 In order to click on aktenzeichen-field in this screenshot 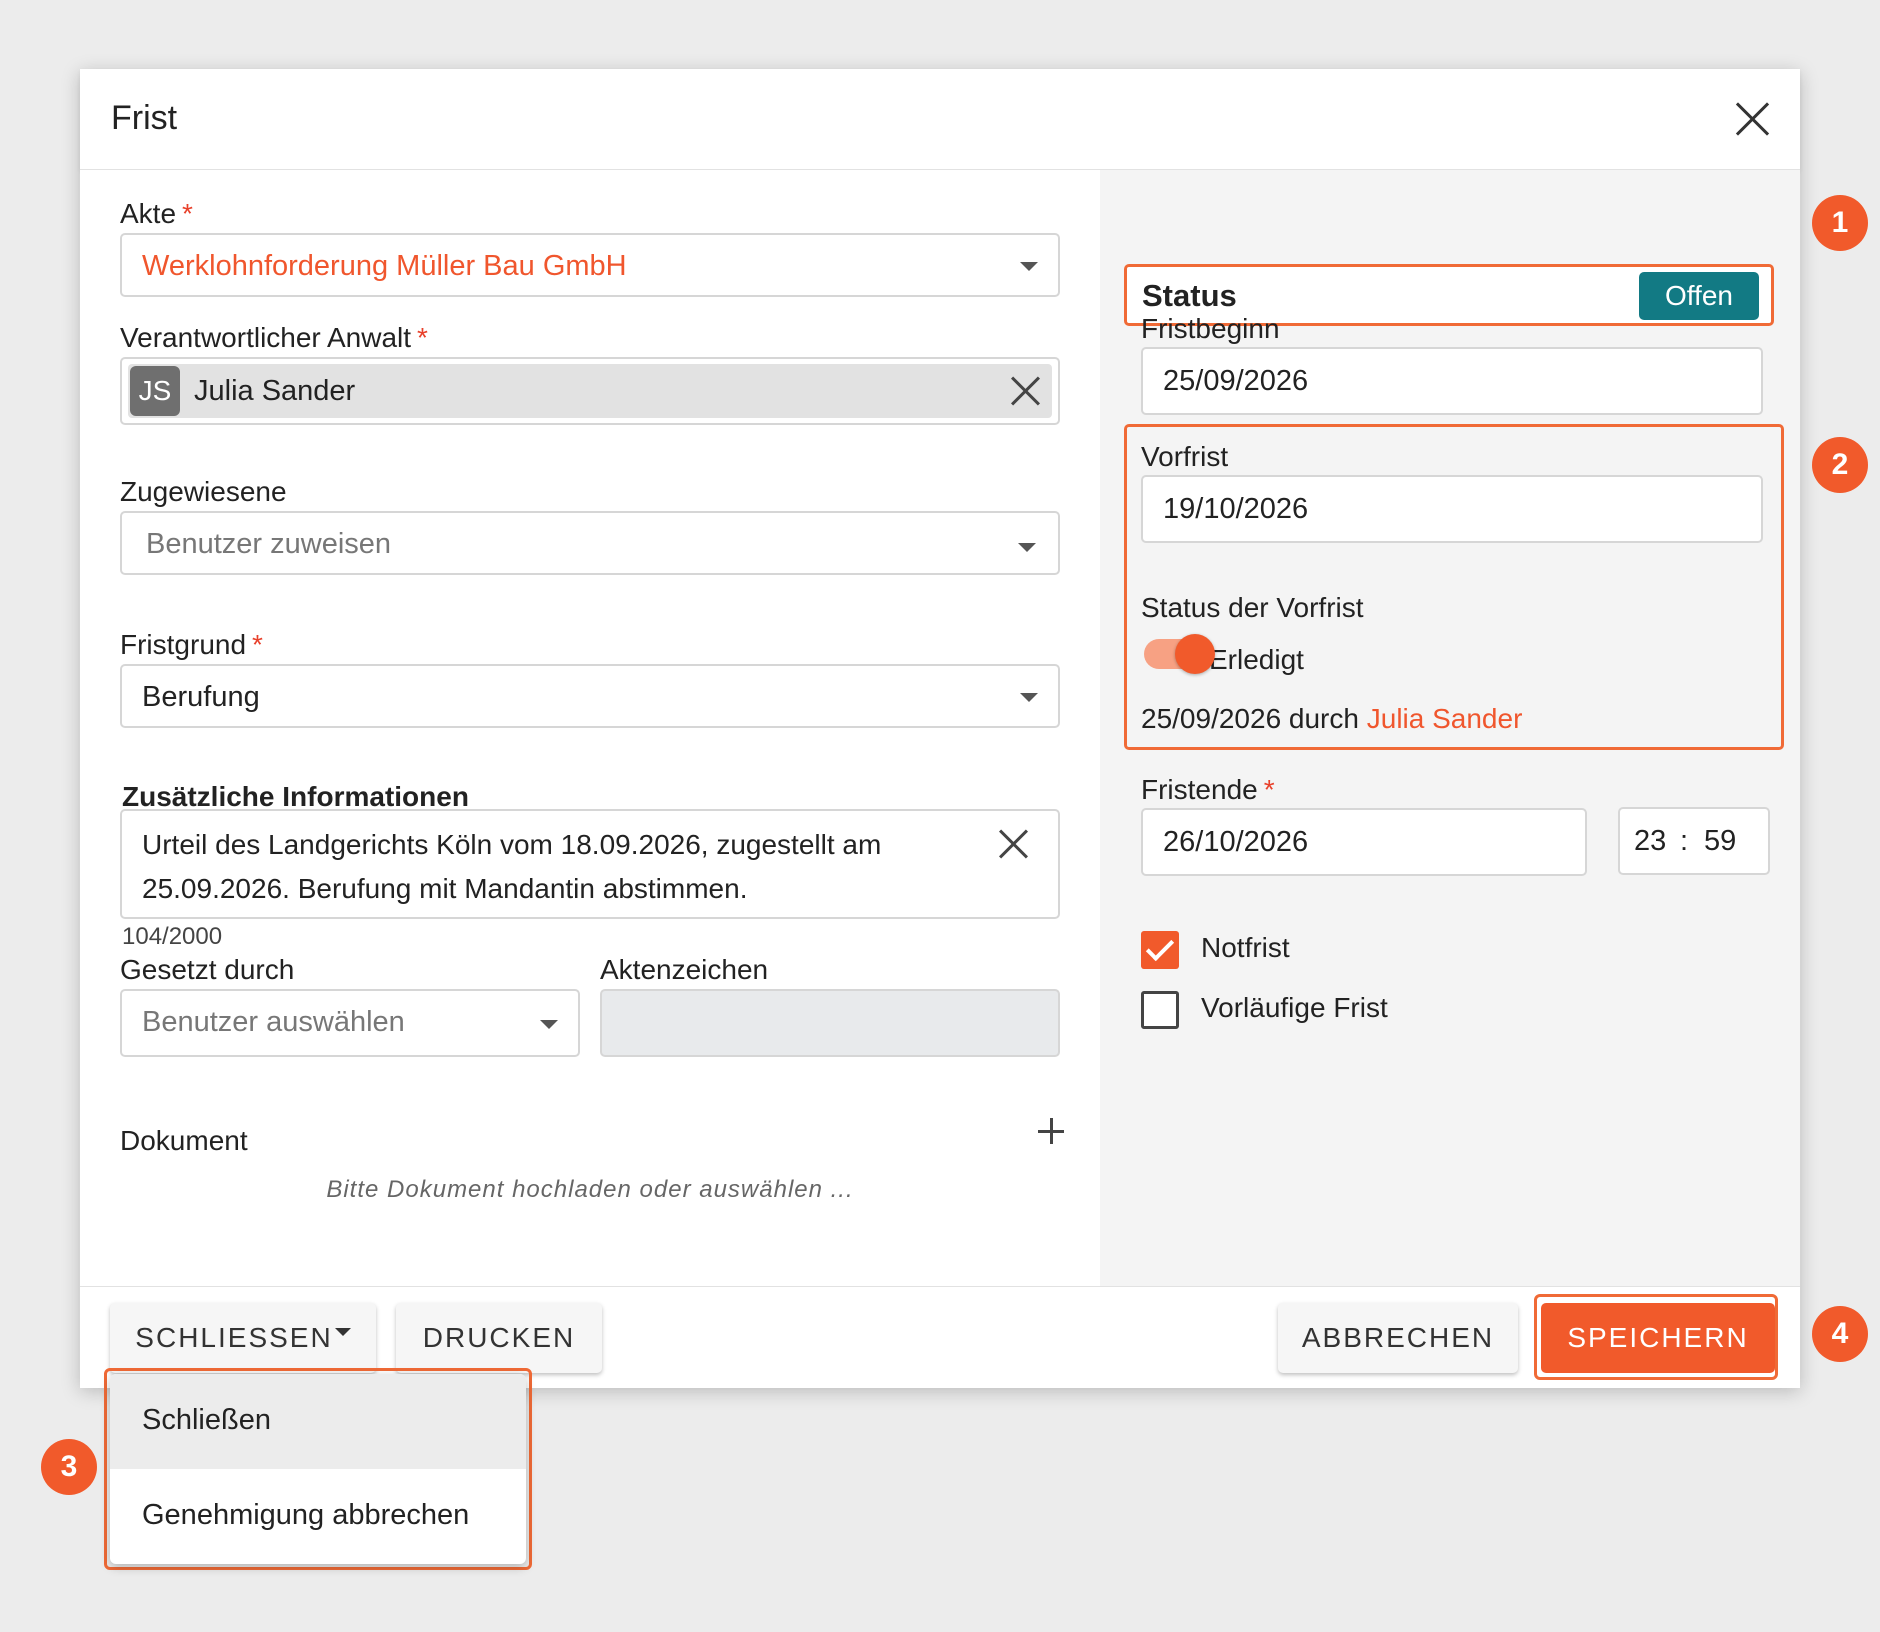, I will do `click(830, 1023)`.